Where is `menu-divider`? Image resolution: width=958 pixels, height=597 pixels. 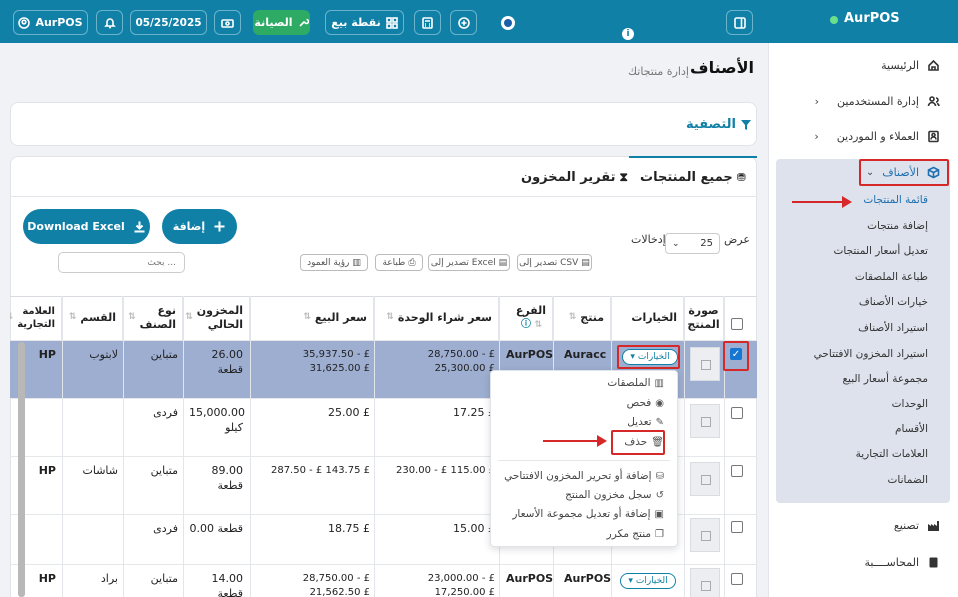 menu-divider is located at coordinates (584, 460).